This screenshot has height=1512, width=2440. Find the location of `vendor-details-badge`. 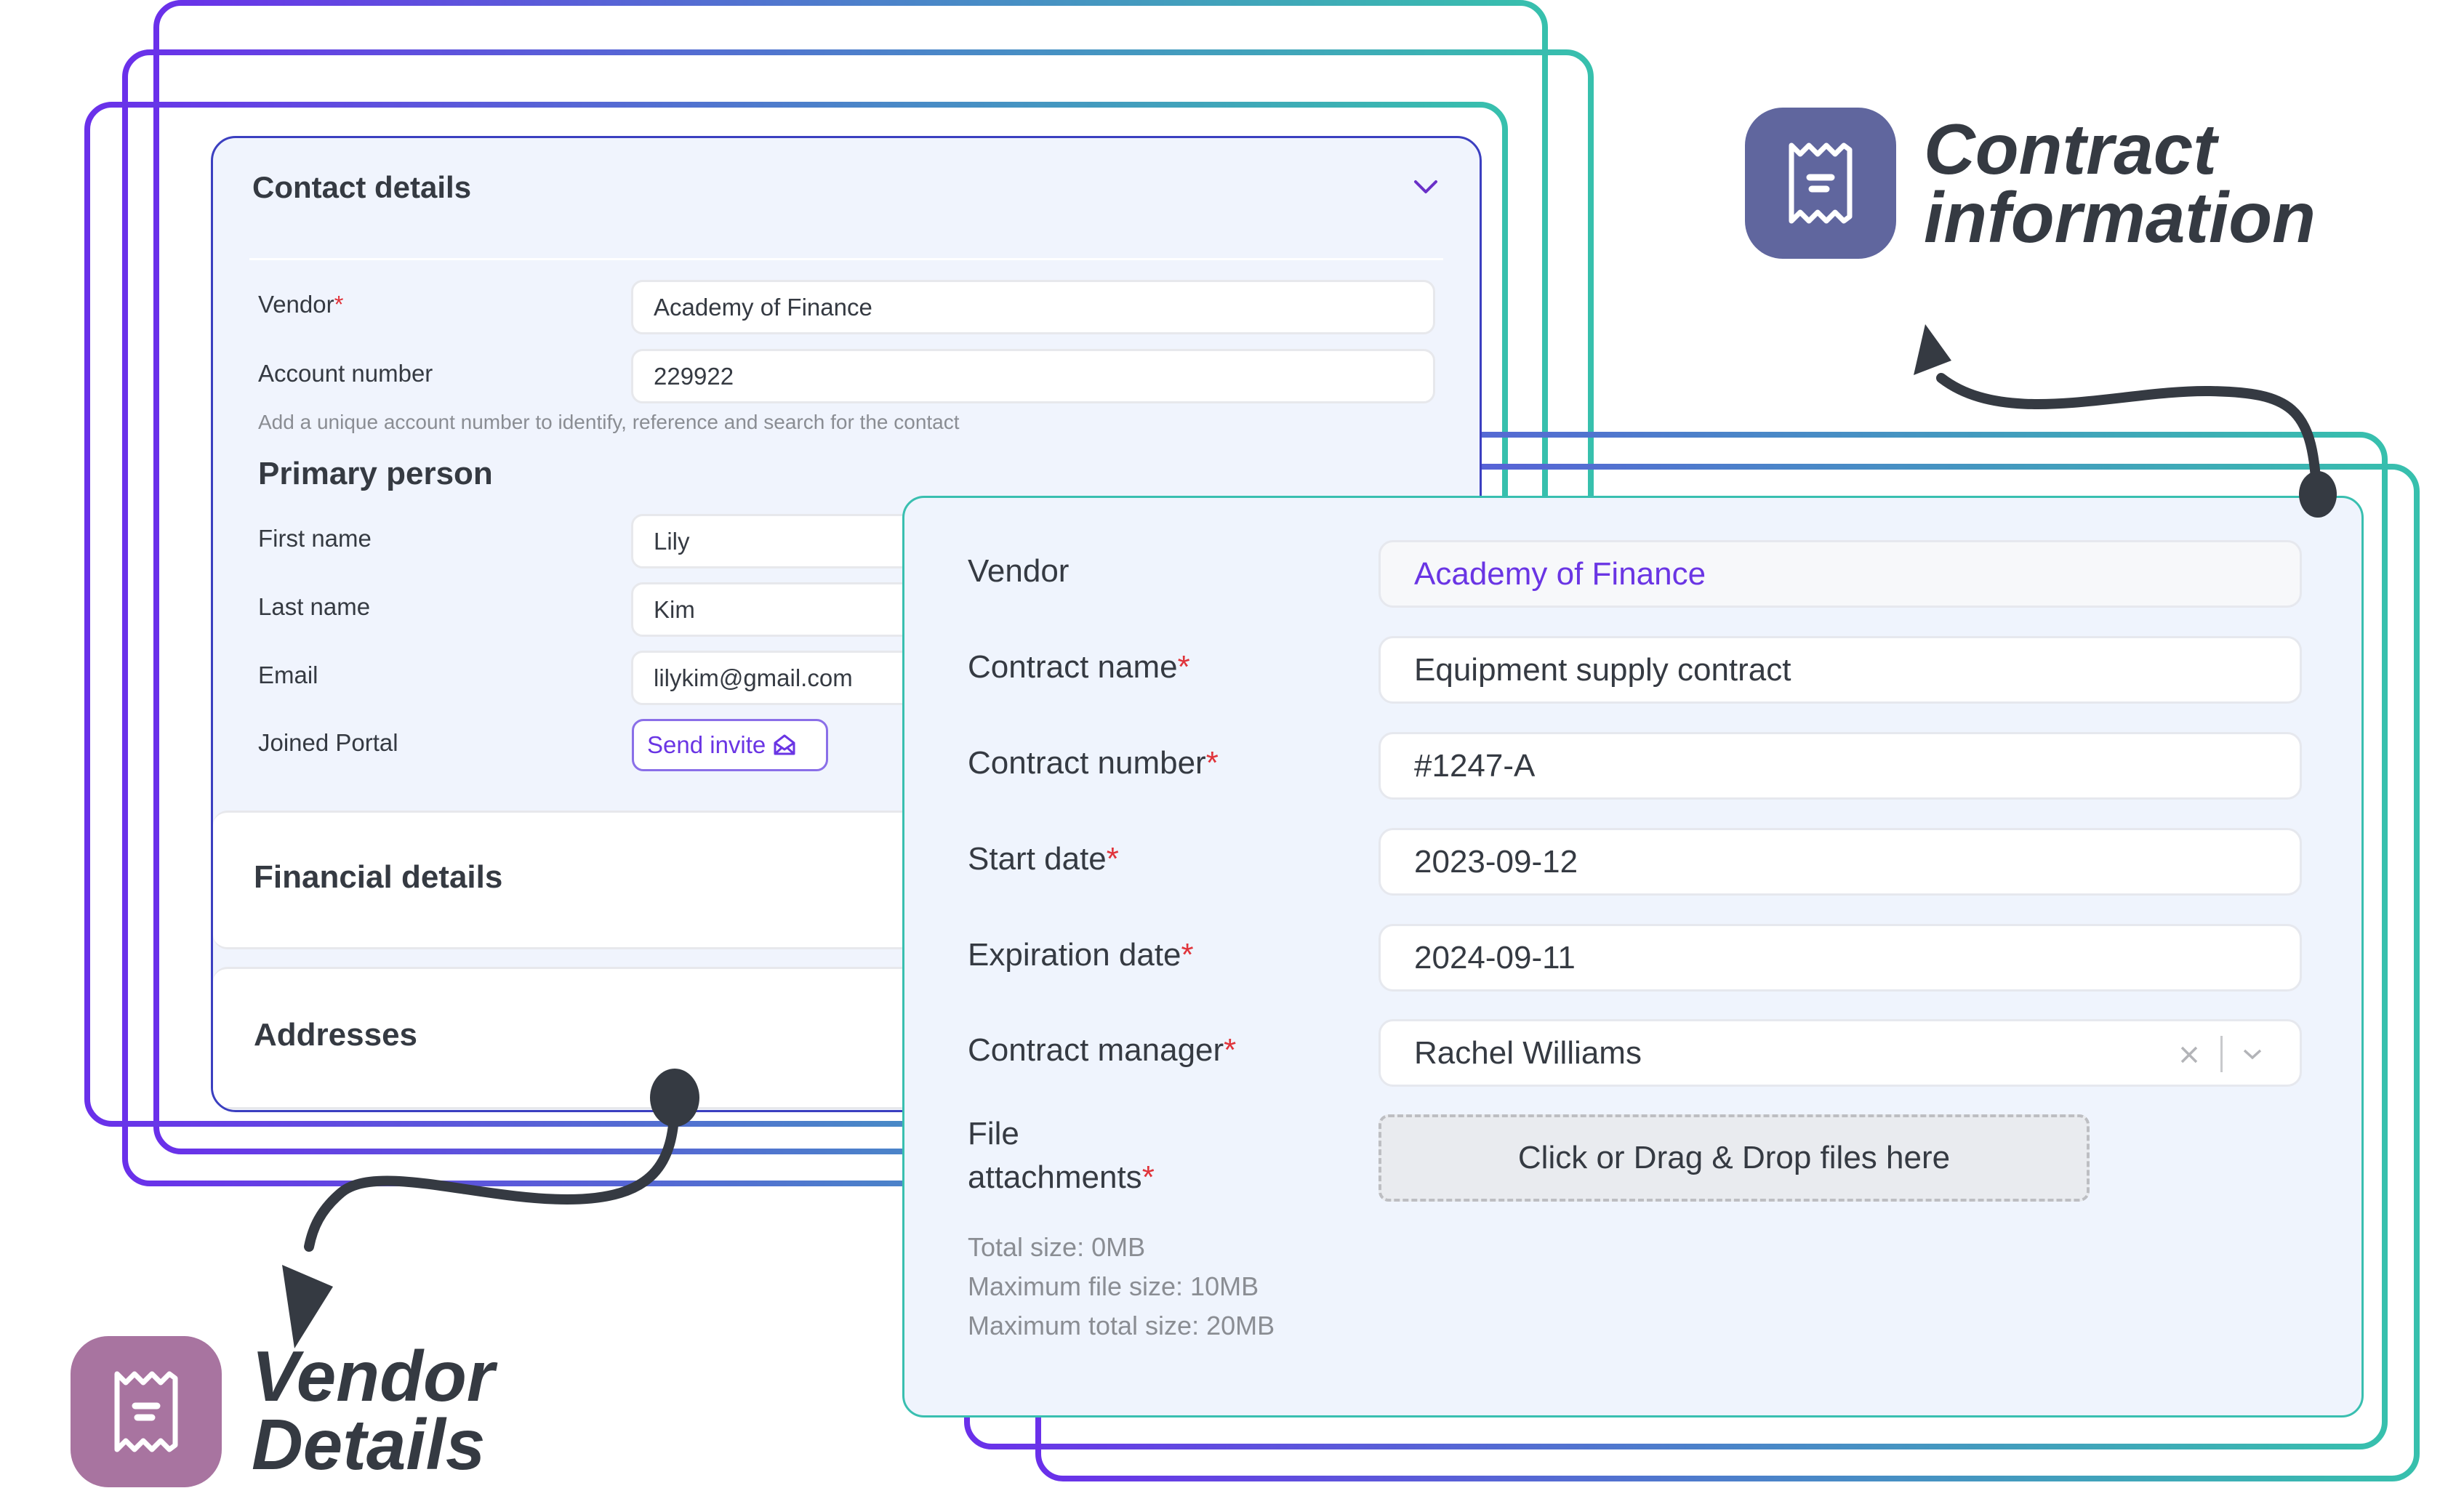

vendor-details-badge is located at coordinates (146, 1411).